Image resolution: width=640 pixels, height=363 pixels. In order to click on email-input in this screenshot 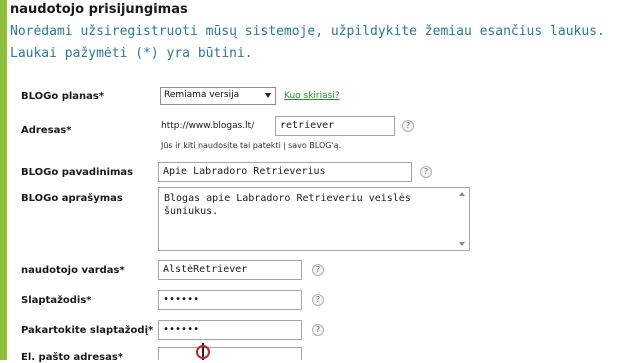, I will do `click(230, 353)`.